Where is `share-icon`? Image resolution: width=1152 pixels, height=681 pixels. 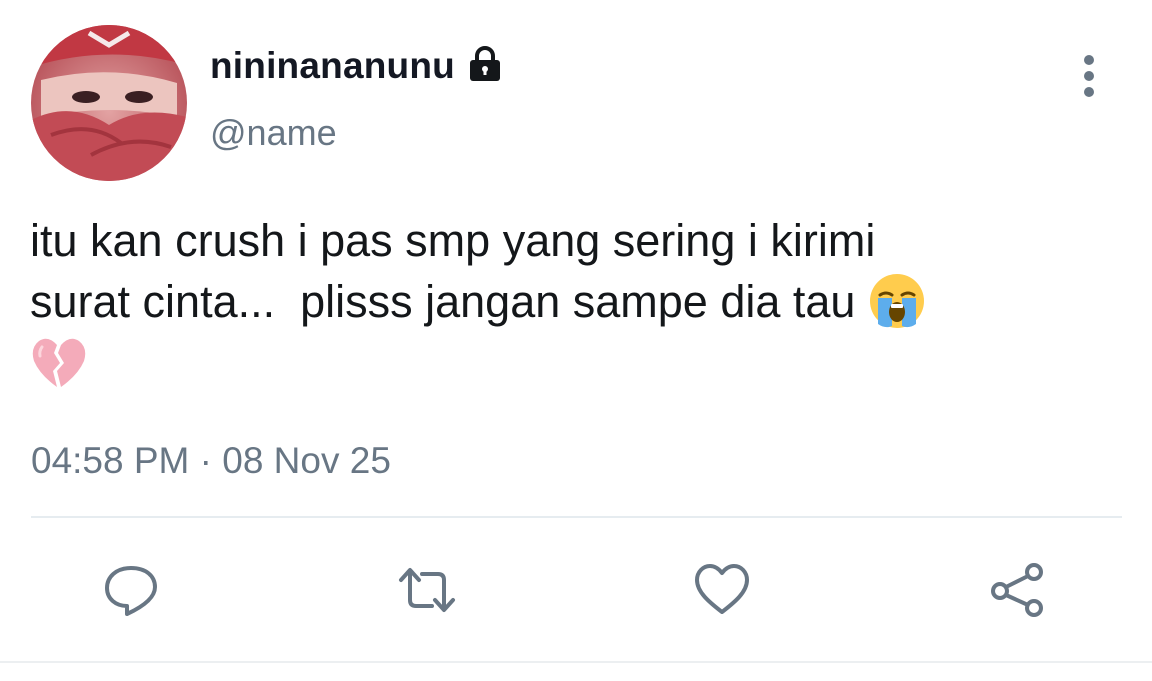 share-icon is located at coordinates (1017, 590).